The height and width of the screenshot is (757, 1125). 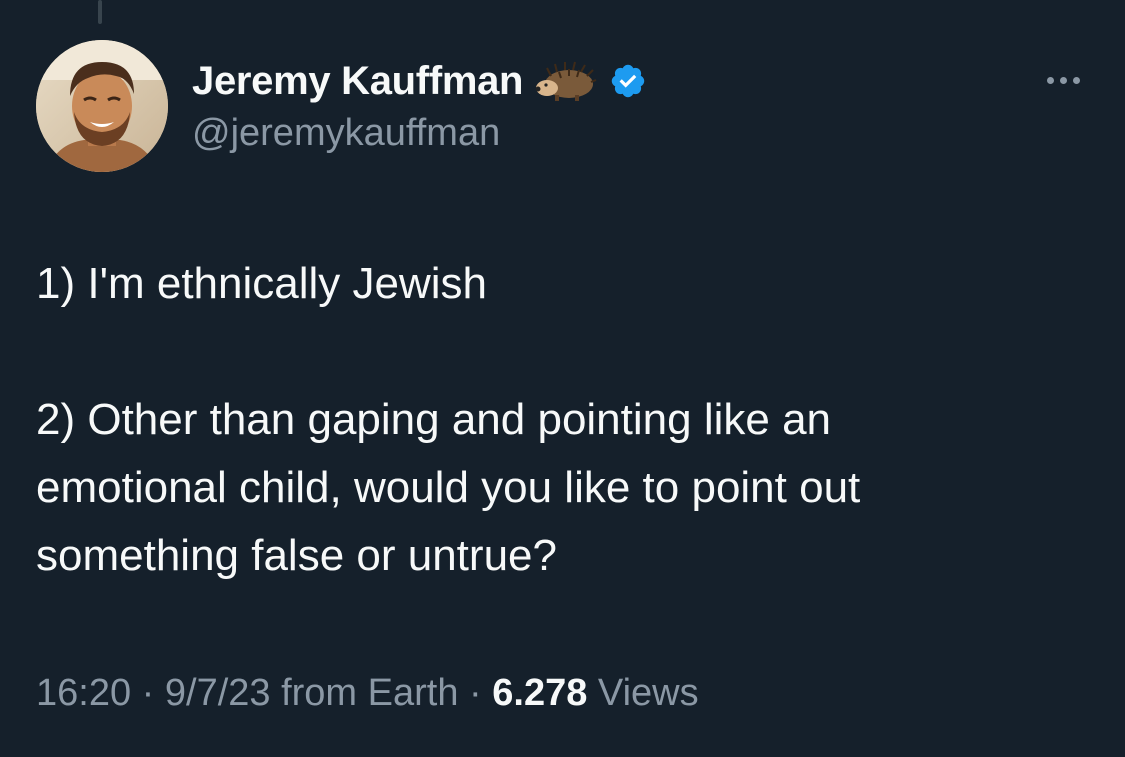 I want to click on more-options-button, so click(x=1063, y=80).